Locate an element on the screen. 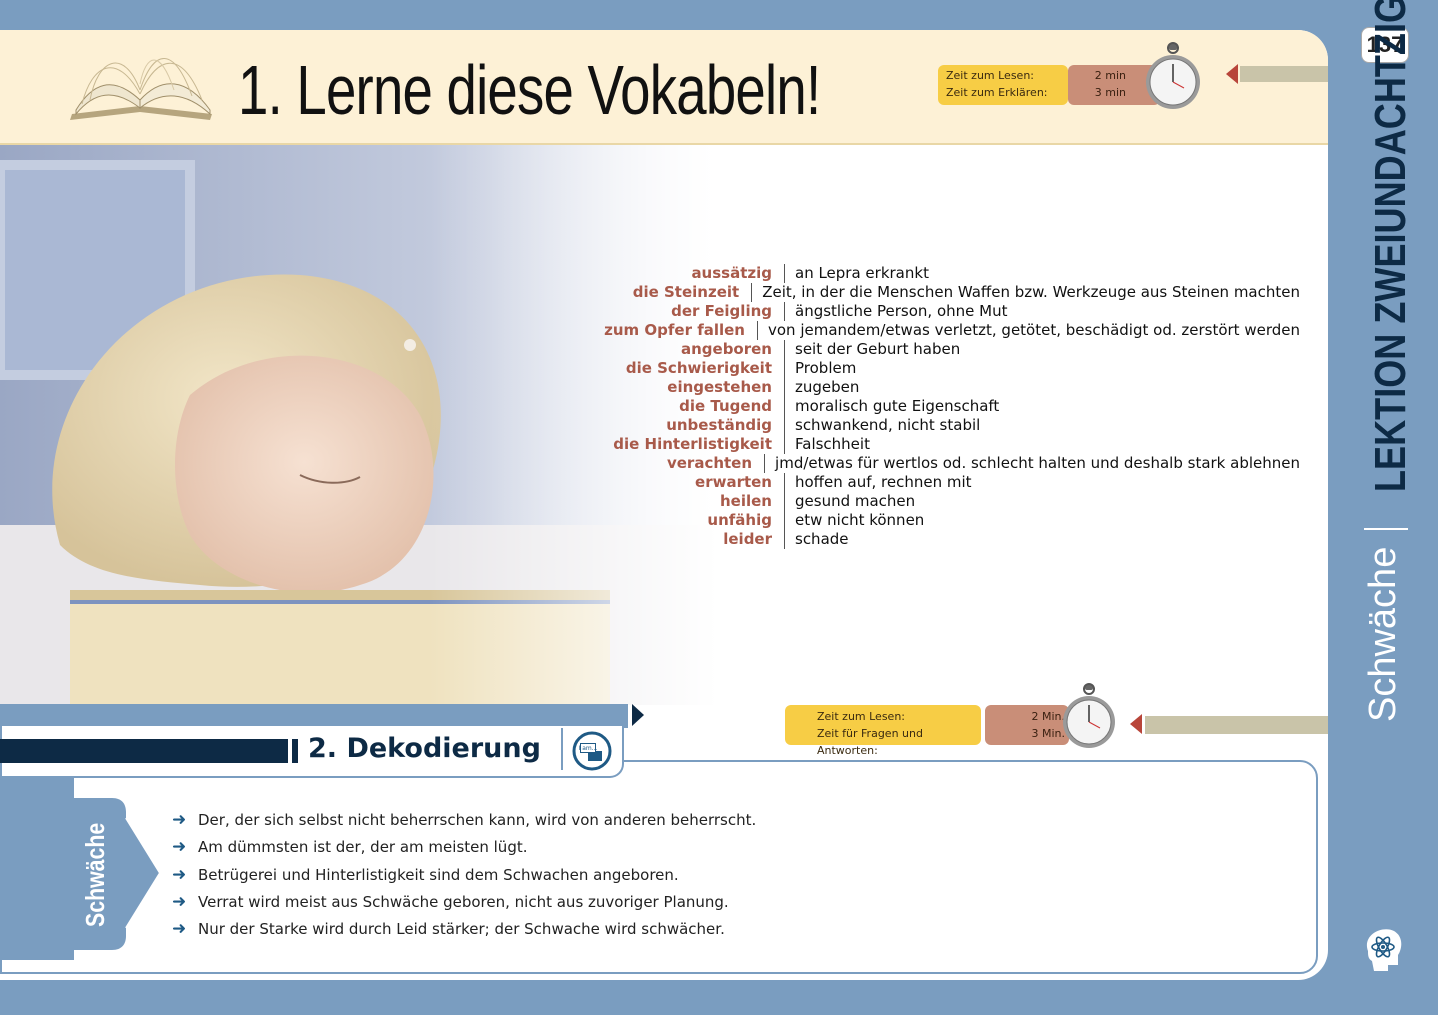 This screenshot has height=1015, width=1438. vocab-definition: seit der Geburt haben is located at coordinates (878, 349).